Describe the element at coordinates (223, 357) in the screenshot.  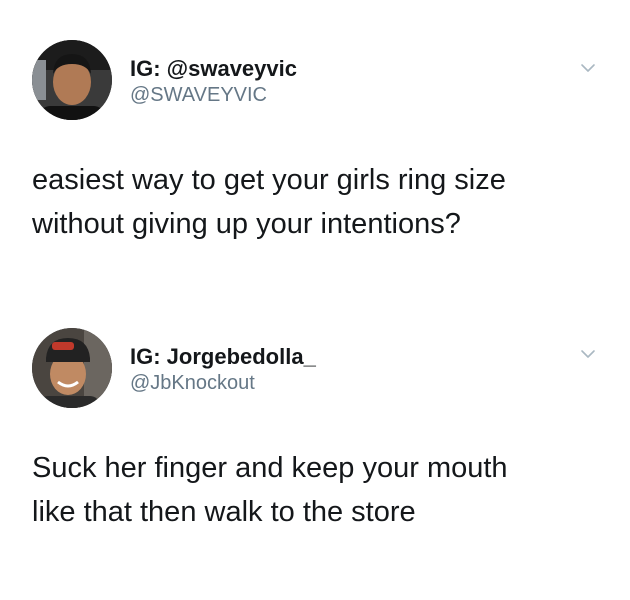
I see `display-name: IG: Jorgebedolla_` at that location.